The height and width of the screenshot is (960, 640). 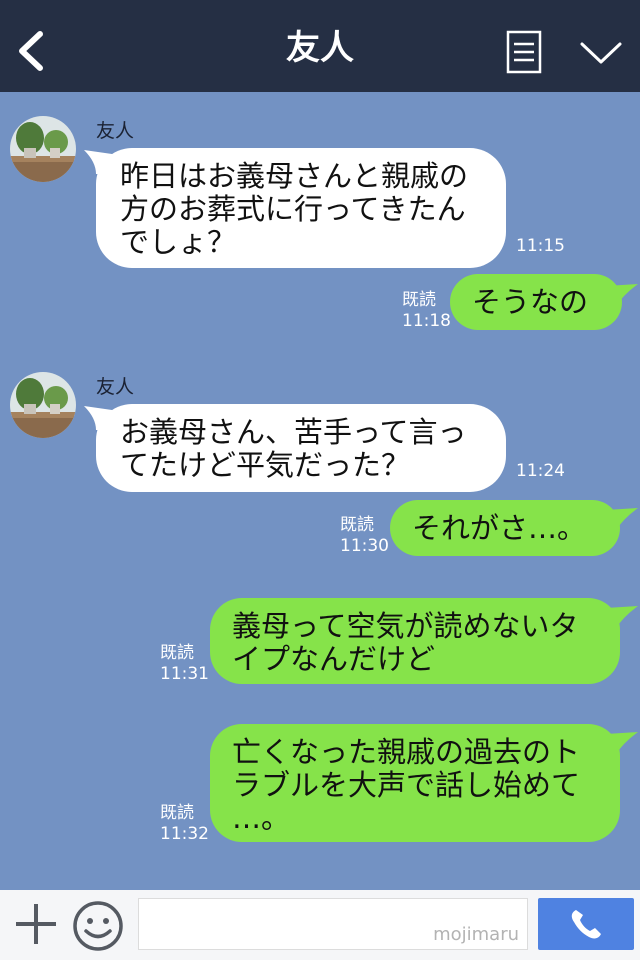 I want to click on message-time: 11:15, so click(x=540, y=246).